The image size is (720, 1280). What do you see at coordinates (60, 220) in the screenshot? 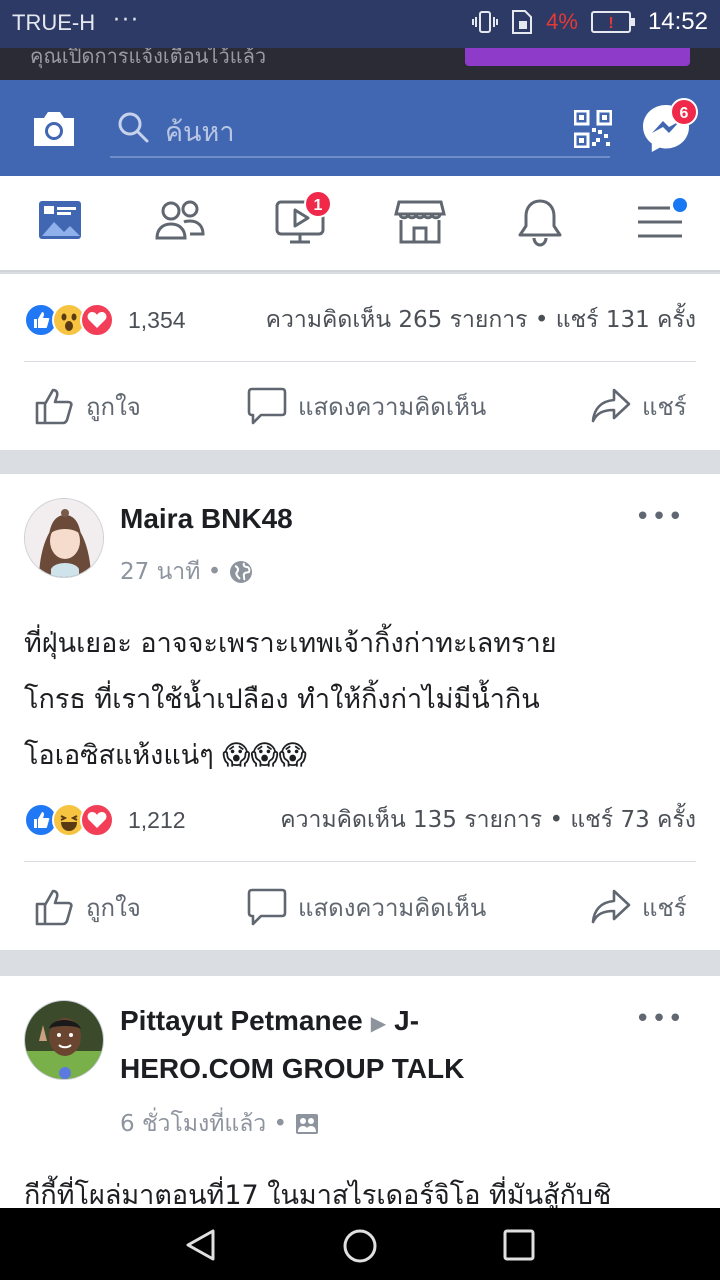
I see `news-feed-icon` at bounding box center [60, 220].